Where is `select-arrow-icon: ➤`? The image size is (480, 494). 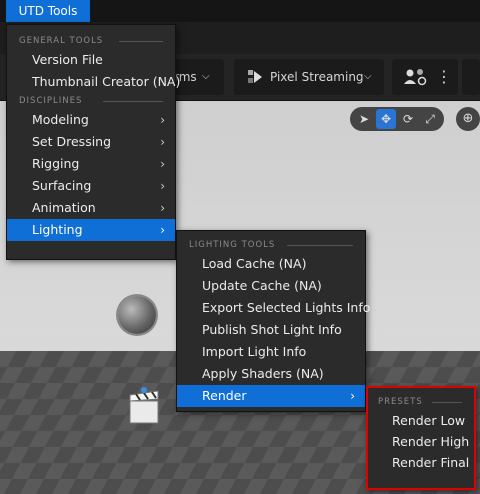
select-arrow-icon: ➤ is located at coordinates (364, 119).